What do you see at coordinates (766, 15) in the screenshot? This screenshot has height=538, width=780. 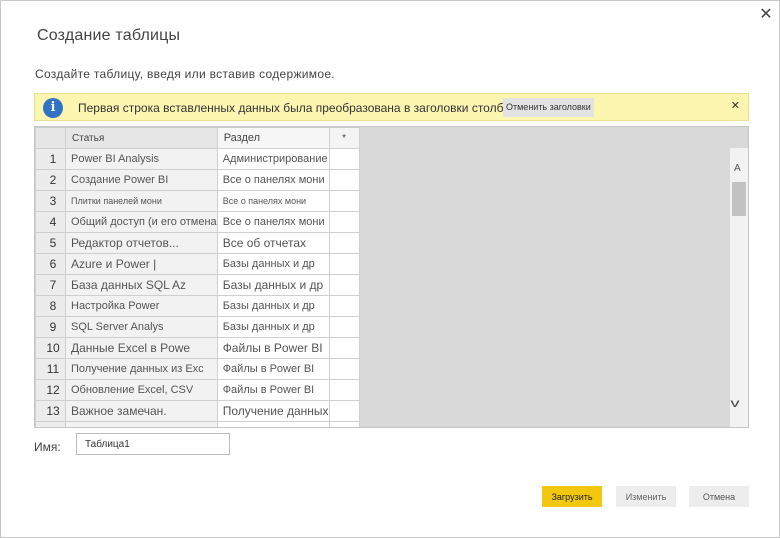 I see `close-icon: ✕` at bounding box center [766, 15].